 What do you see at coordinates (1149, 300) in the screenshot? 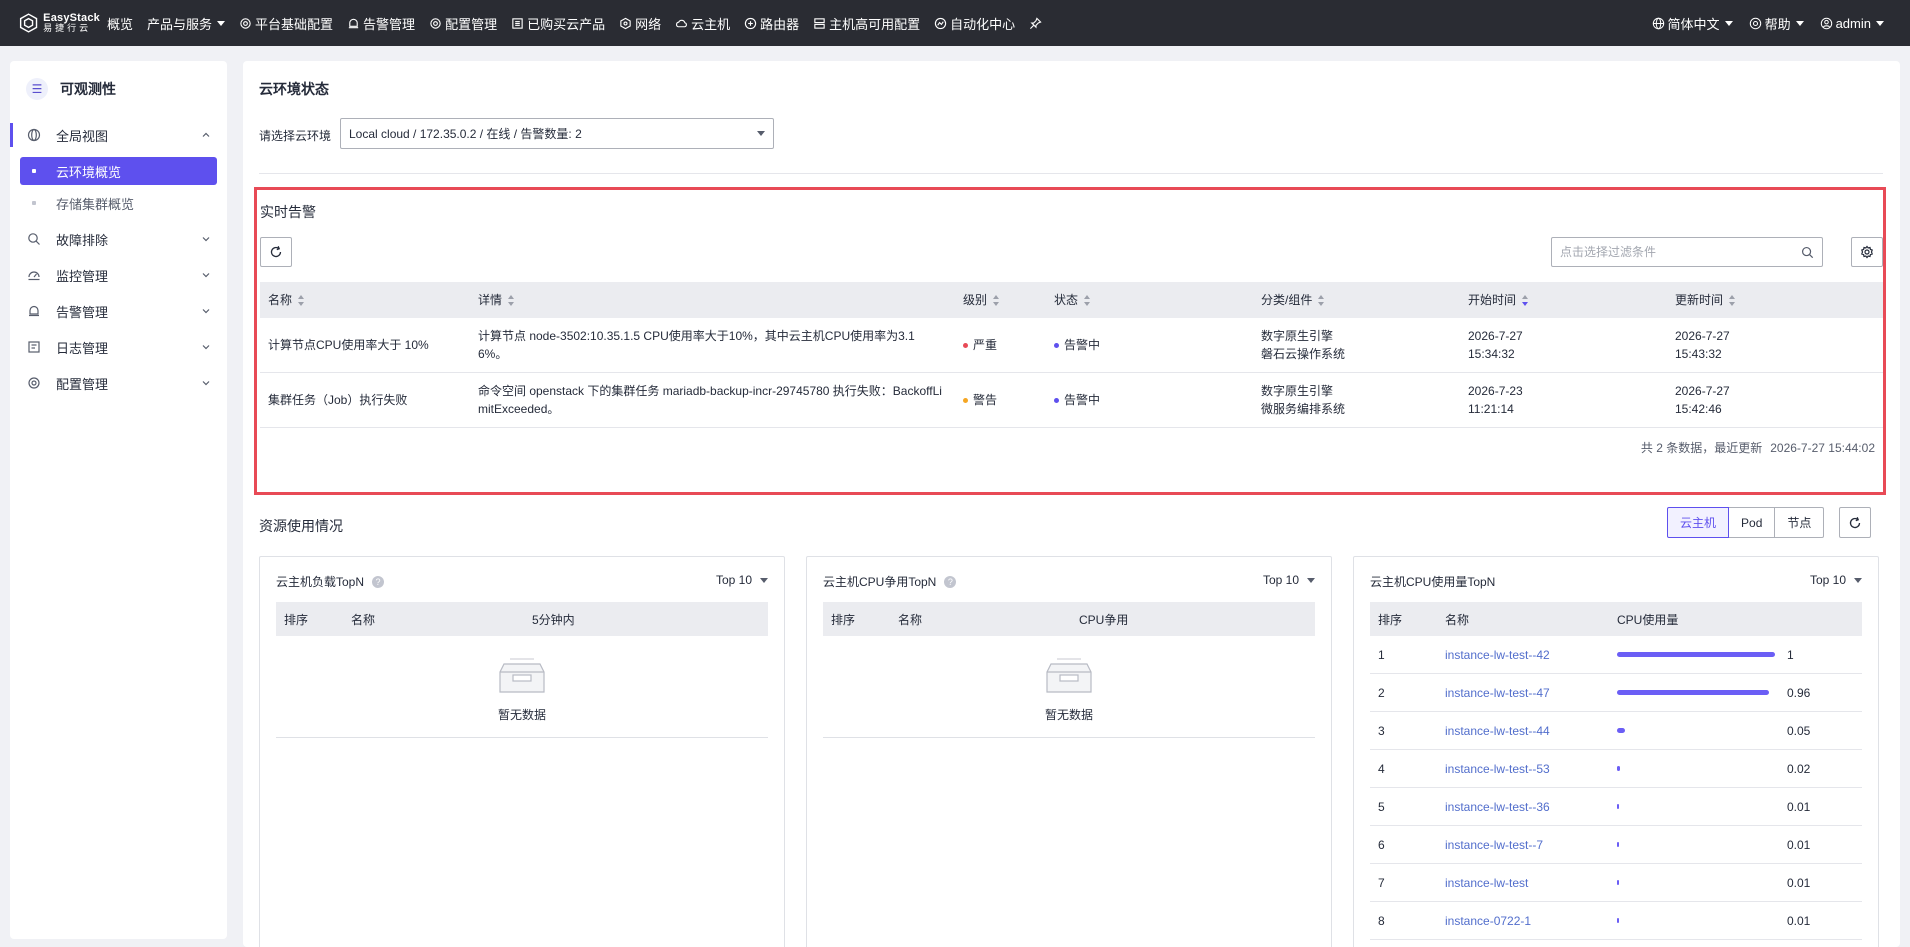
I see `column-header-status: 状态` at bounding box center [1149, 300].